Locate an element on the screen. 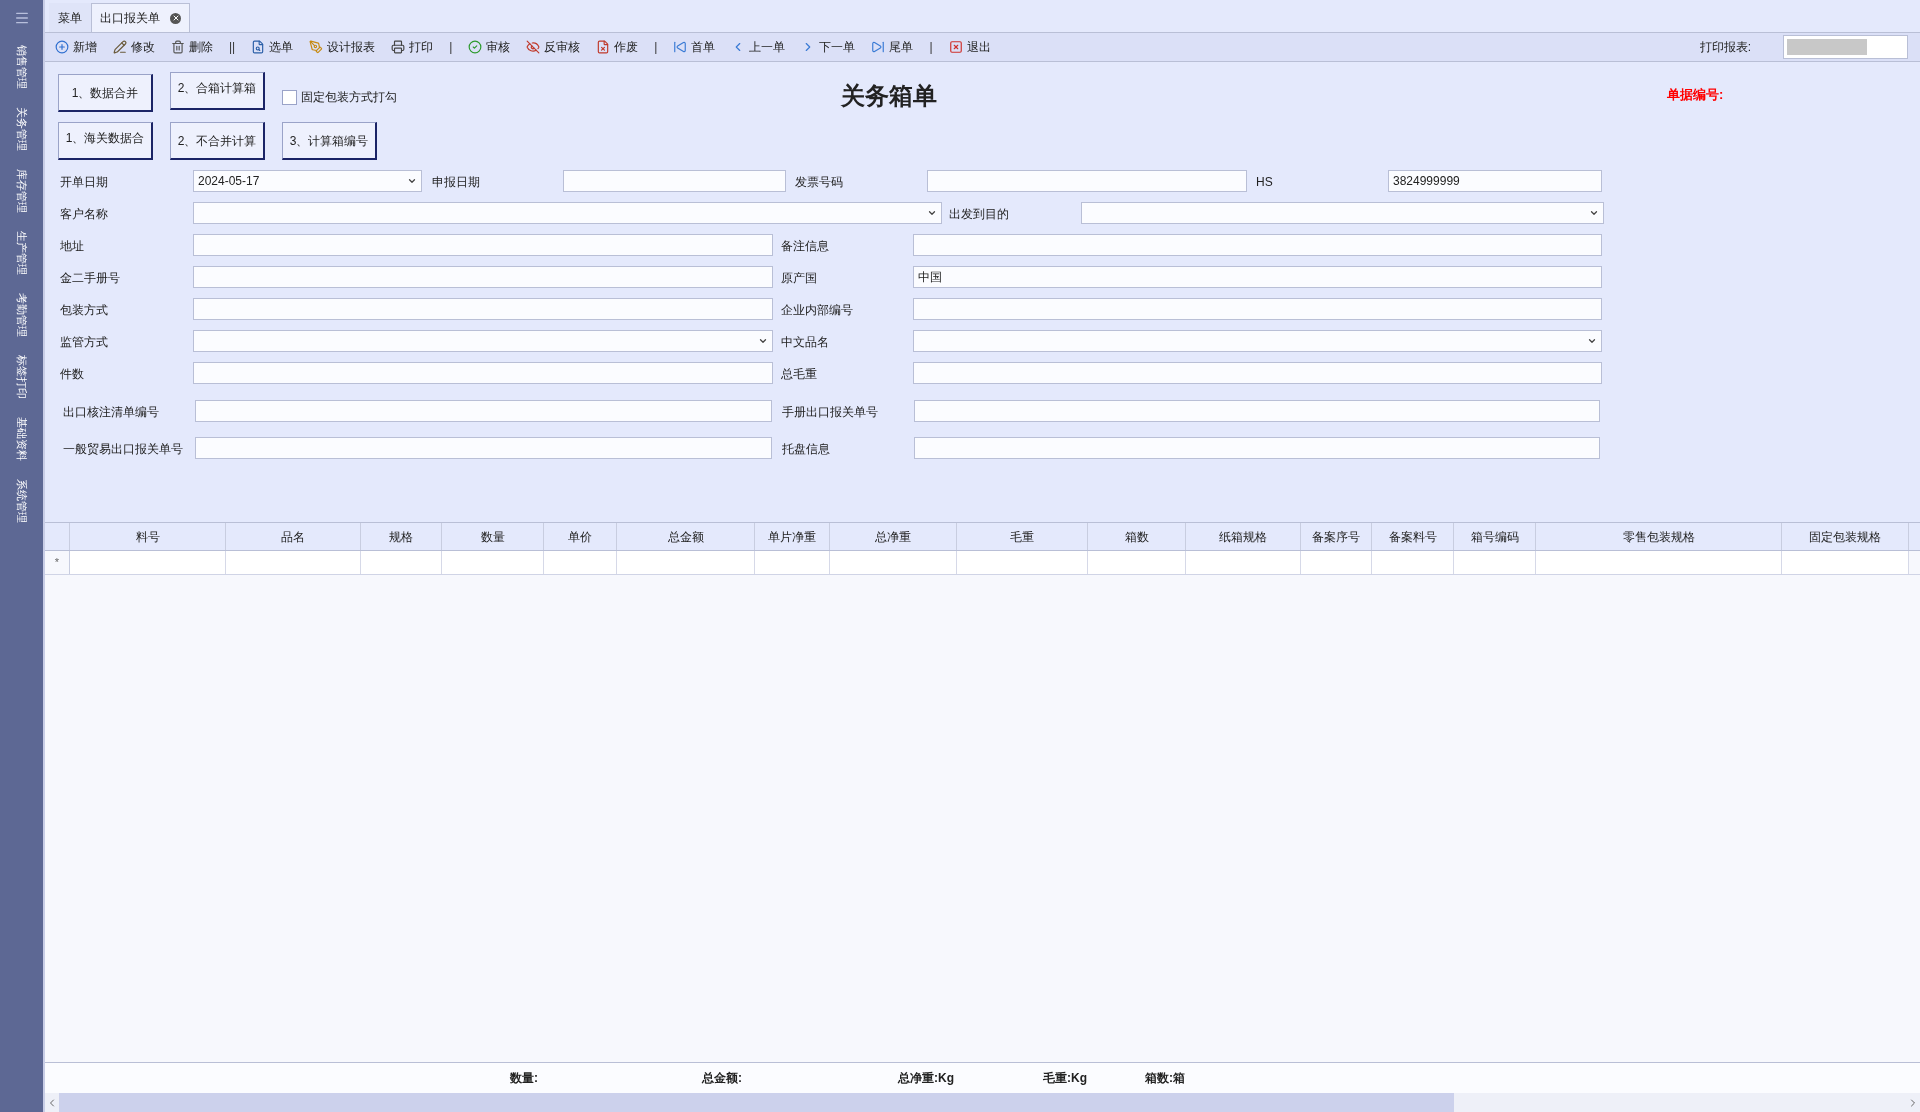  toolbar-button: 打印 is located at coordinates (412, 47).